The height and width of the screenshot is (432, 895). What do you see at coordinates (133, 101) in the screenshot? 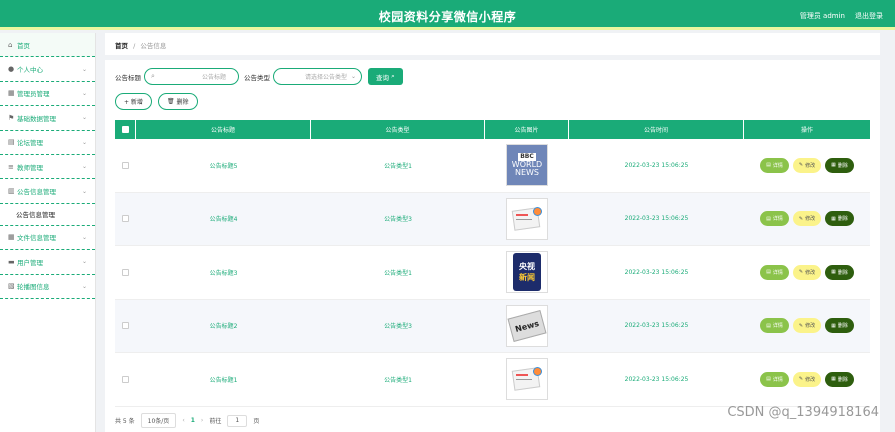
I see `add-button: + 新增` at bounding box center [133, 101].